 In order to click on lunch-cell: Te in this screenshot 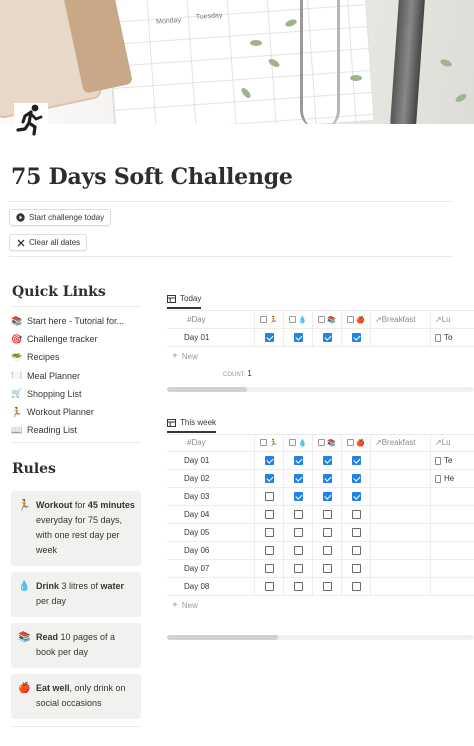, I will do `click(452, 460)`.